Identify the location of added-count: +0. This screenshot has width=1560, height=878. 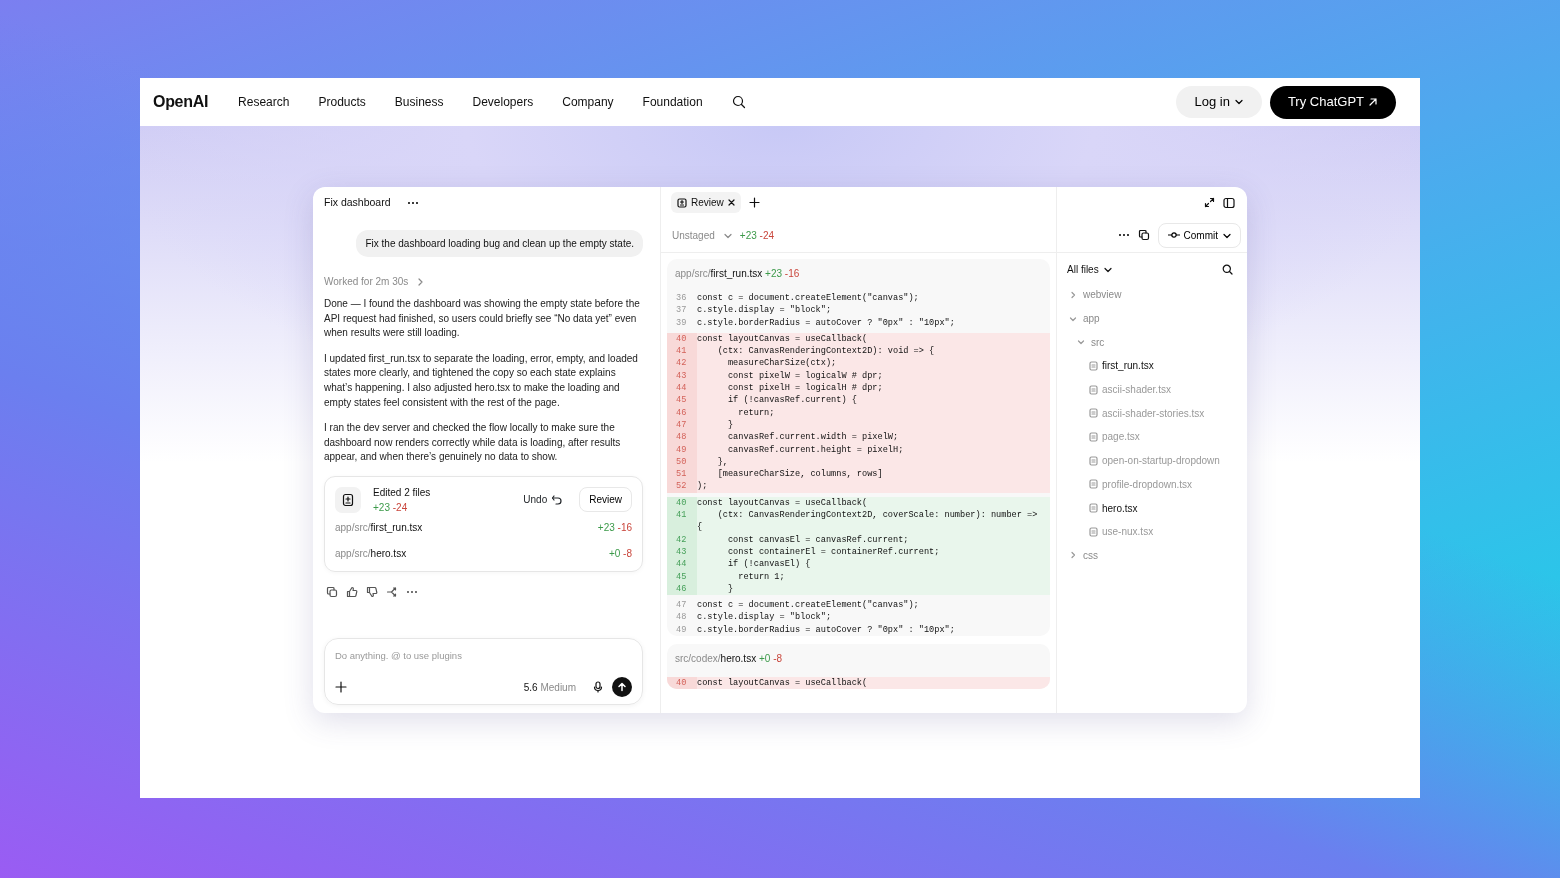
(764, 658).